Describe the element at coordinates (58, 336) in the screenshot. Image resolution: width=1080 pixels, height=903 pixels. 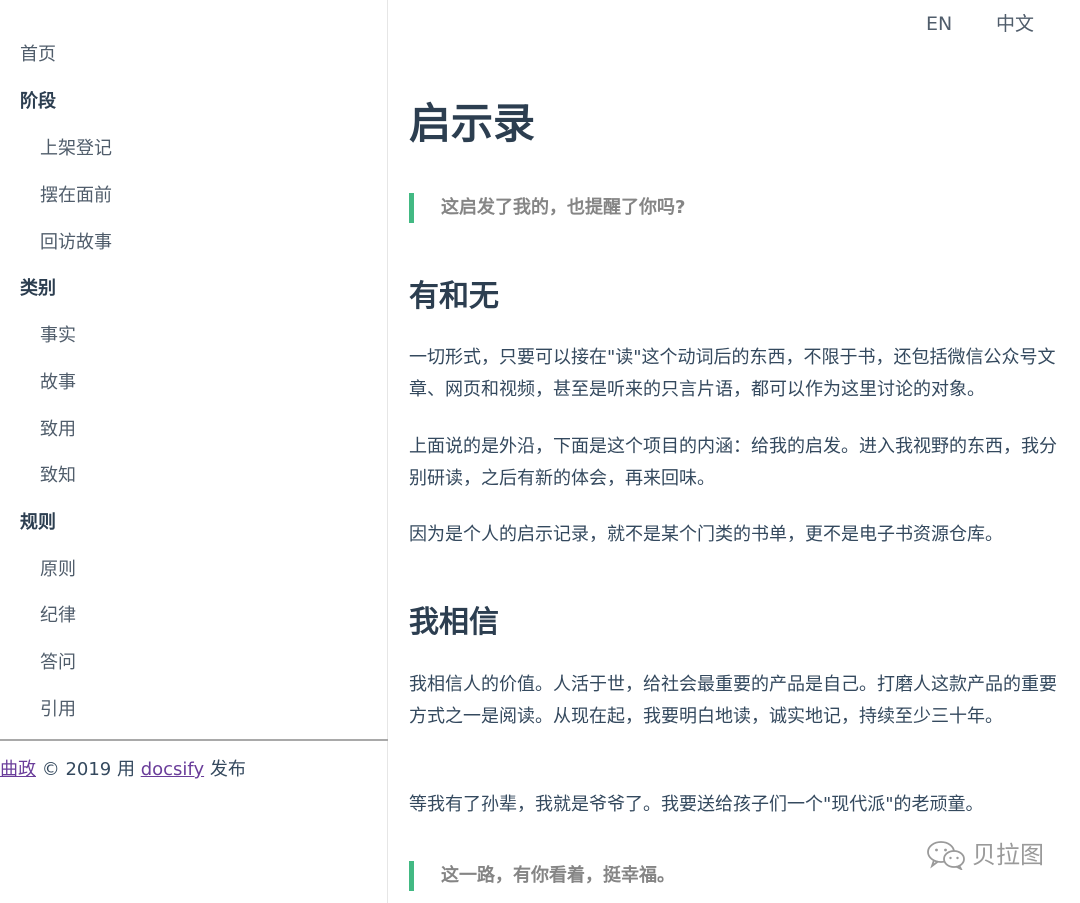
I see `sidebar-item-facts: 事实` at that location.